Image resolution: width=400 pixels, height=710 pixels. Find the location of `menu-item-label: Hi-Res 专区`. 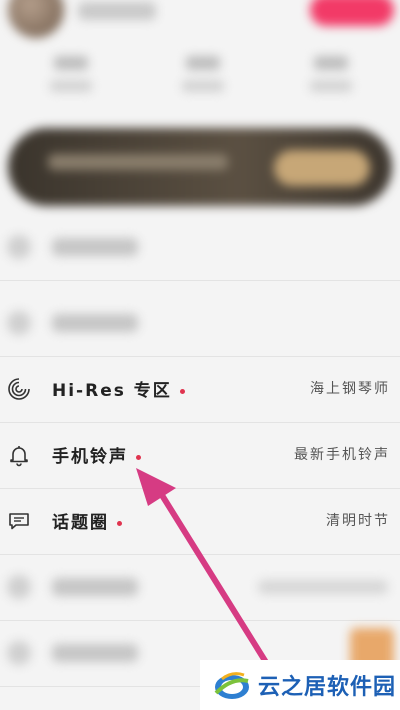

menu-item-label: Hi-Res 专区 is located at coordinates (118, 388).